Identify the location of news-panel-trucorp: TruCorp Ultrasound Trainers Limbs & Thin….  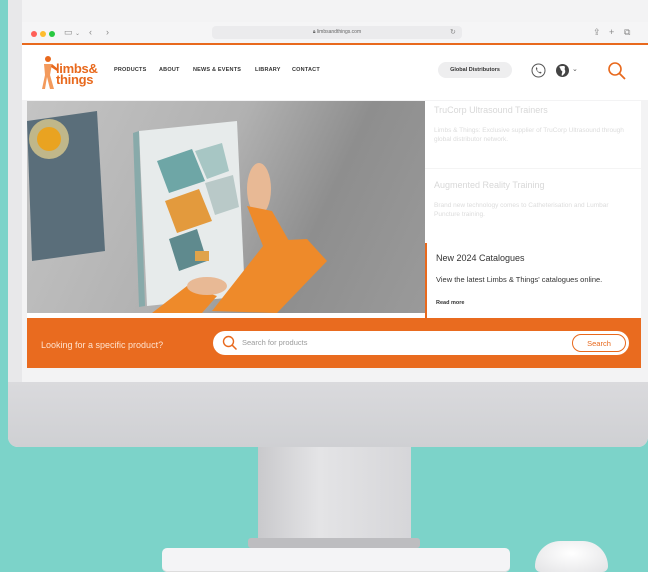
(533, 134).